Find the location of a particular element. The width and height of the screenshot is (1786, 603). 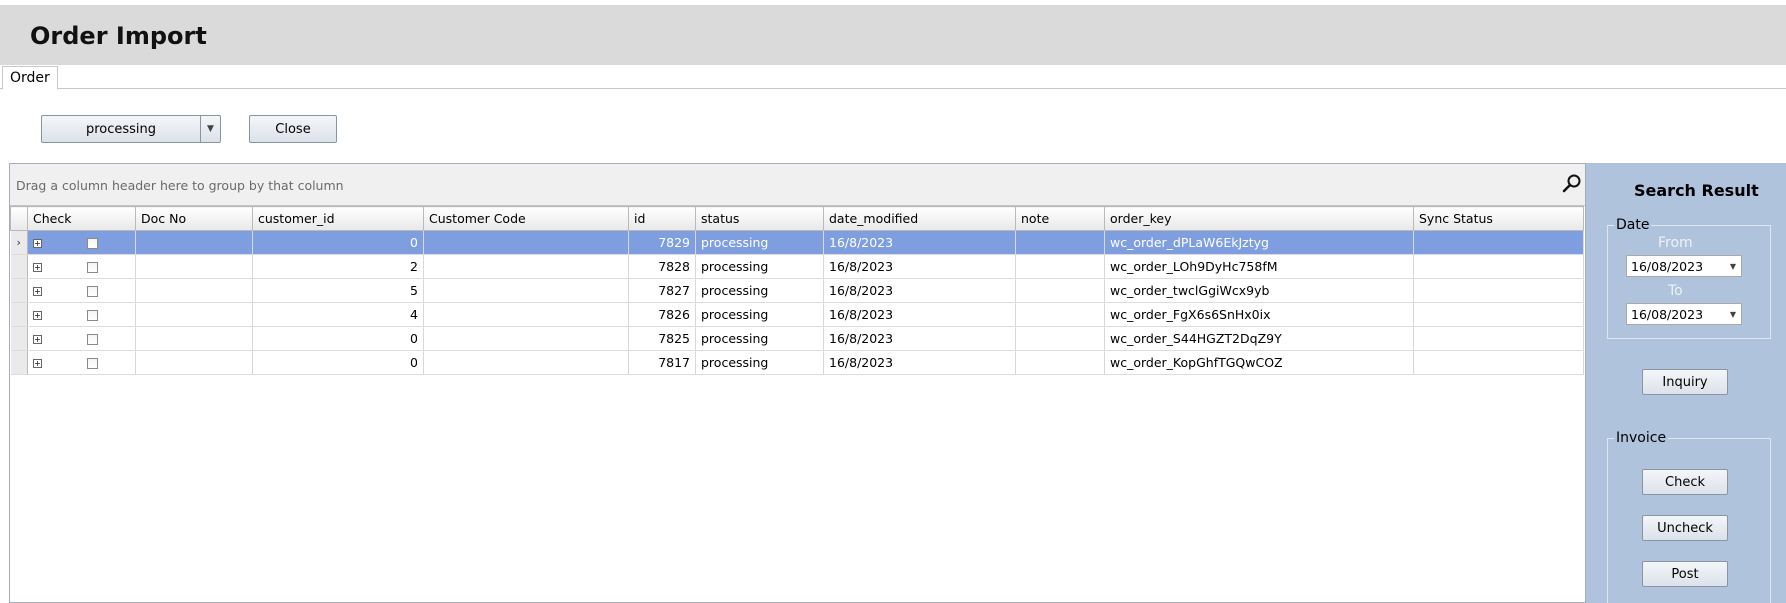

cell-customer-id: 2 is located at coordinates (338, 266).